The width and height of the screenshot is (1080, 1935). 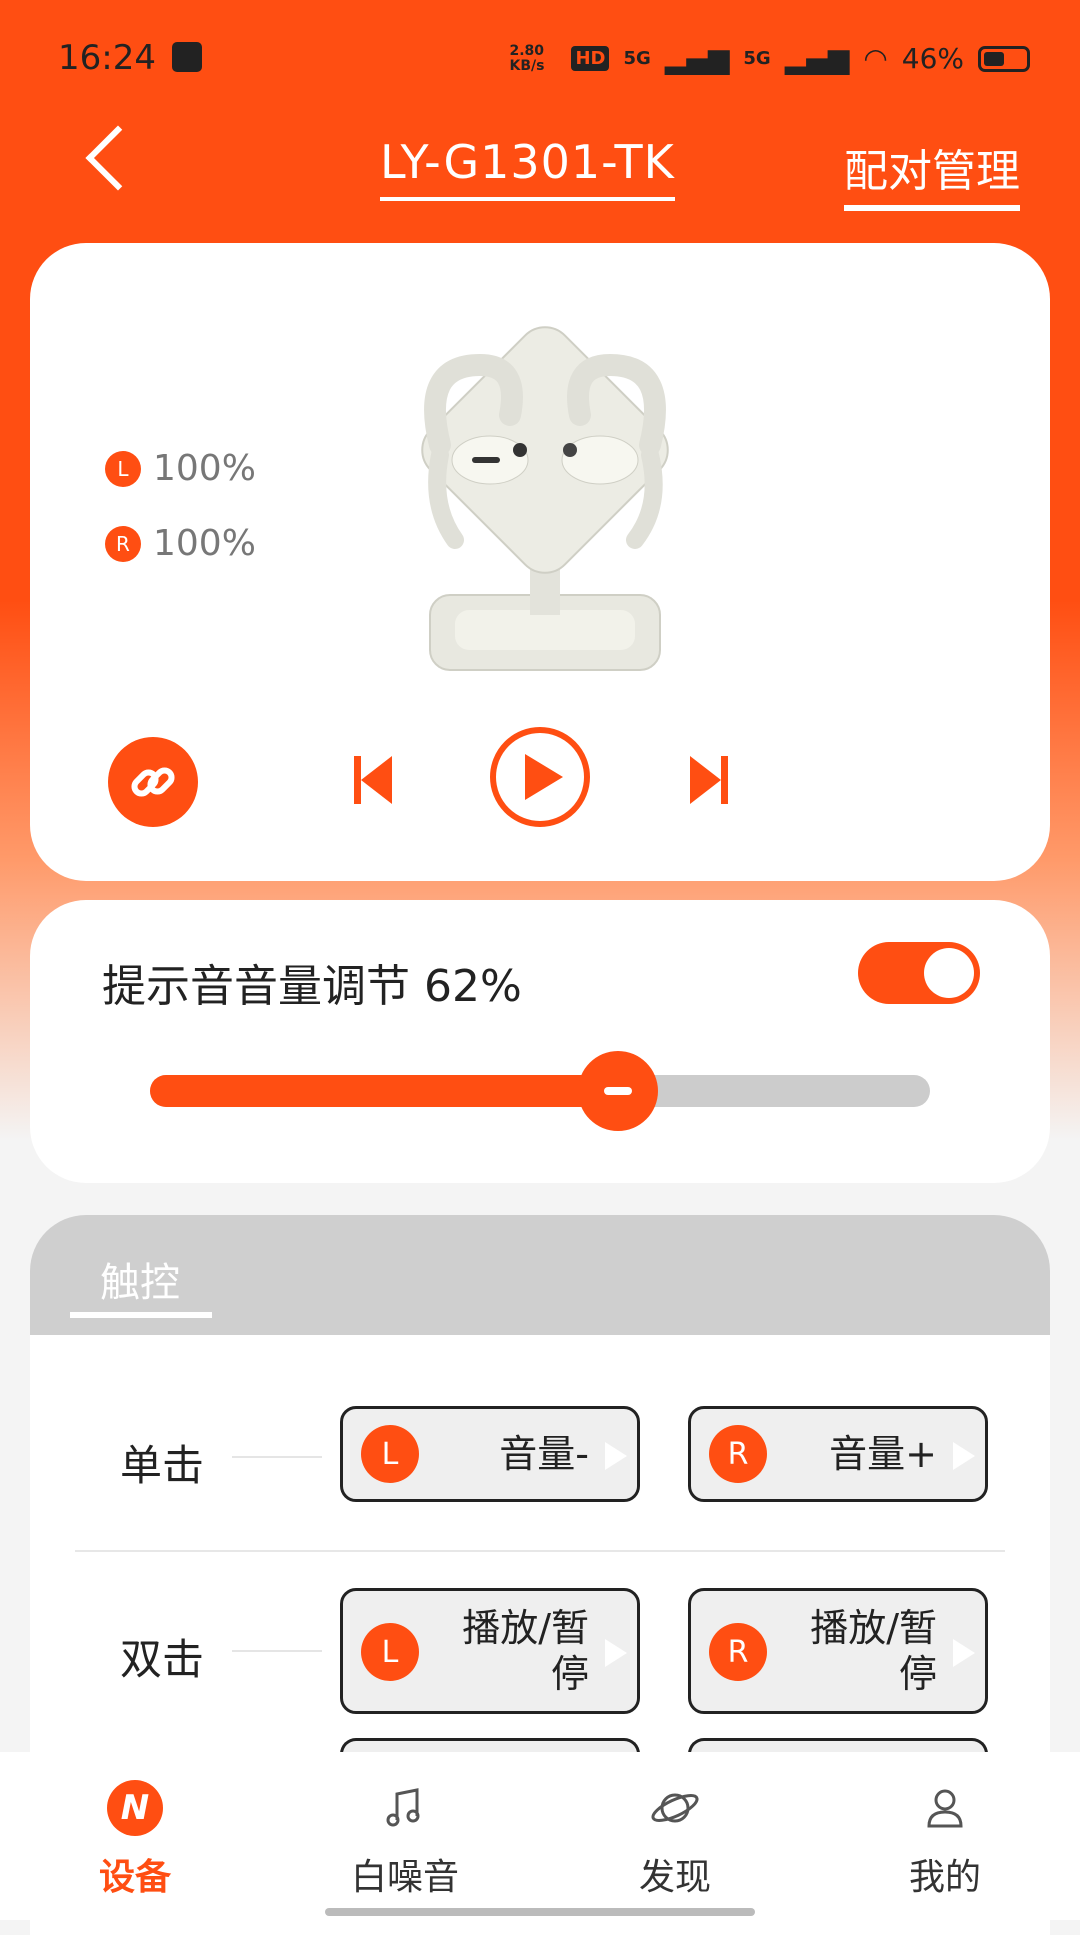 I want to click on signal-bars-icon-2: ▂▄▆, so click(x=817, y=58).